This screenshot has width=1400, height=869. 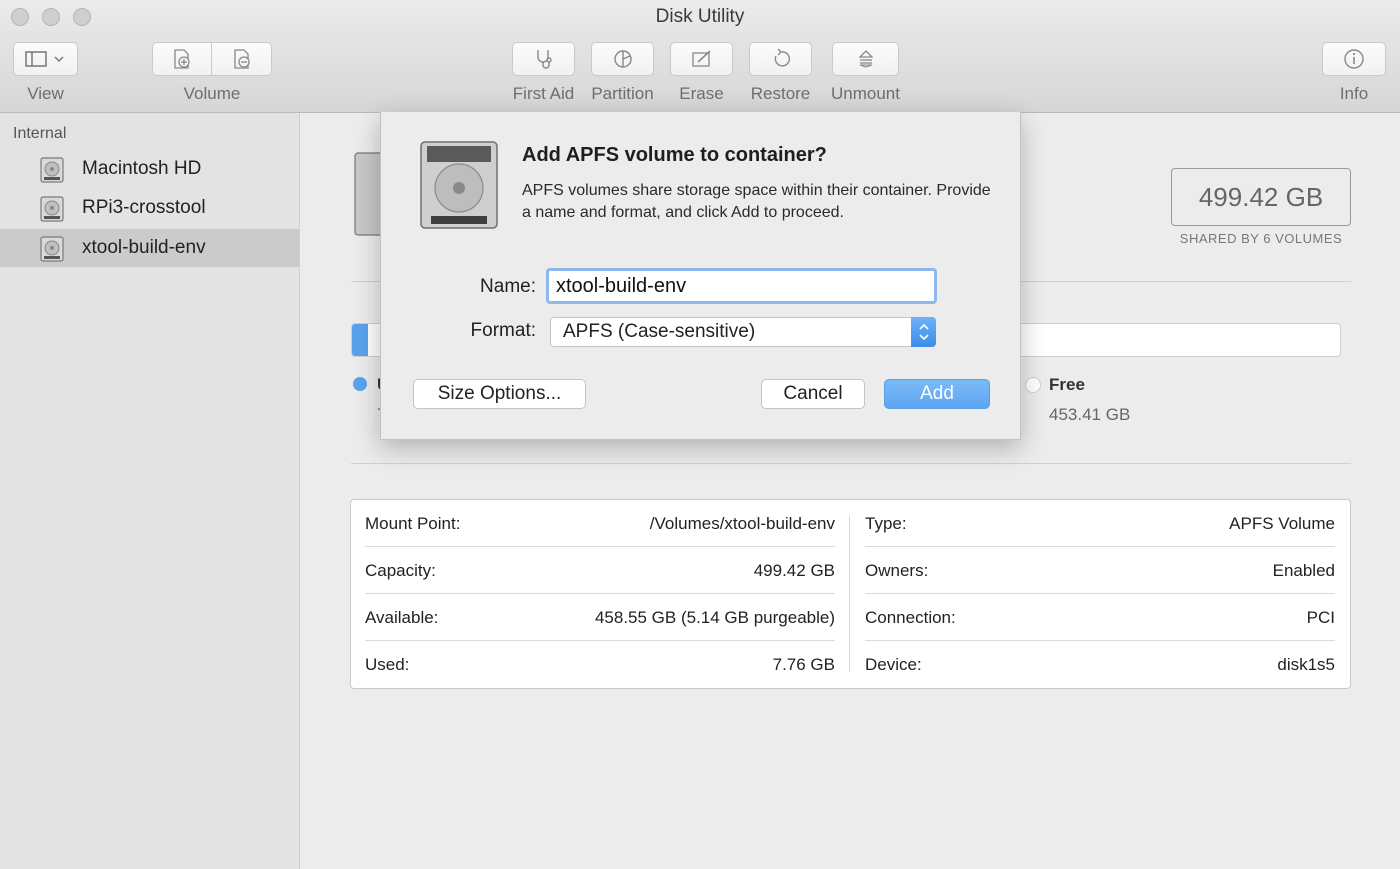 What do you see at coordinates (543, 93) in the screenshot?
I see `first-aid-label: First Aid` at bounding box center [543, 93].